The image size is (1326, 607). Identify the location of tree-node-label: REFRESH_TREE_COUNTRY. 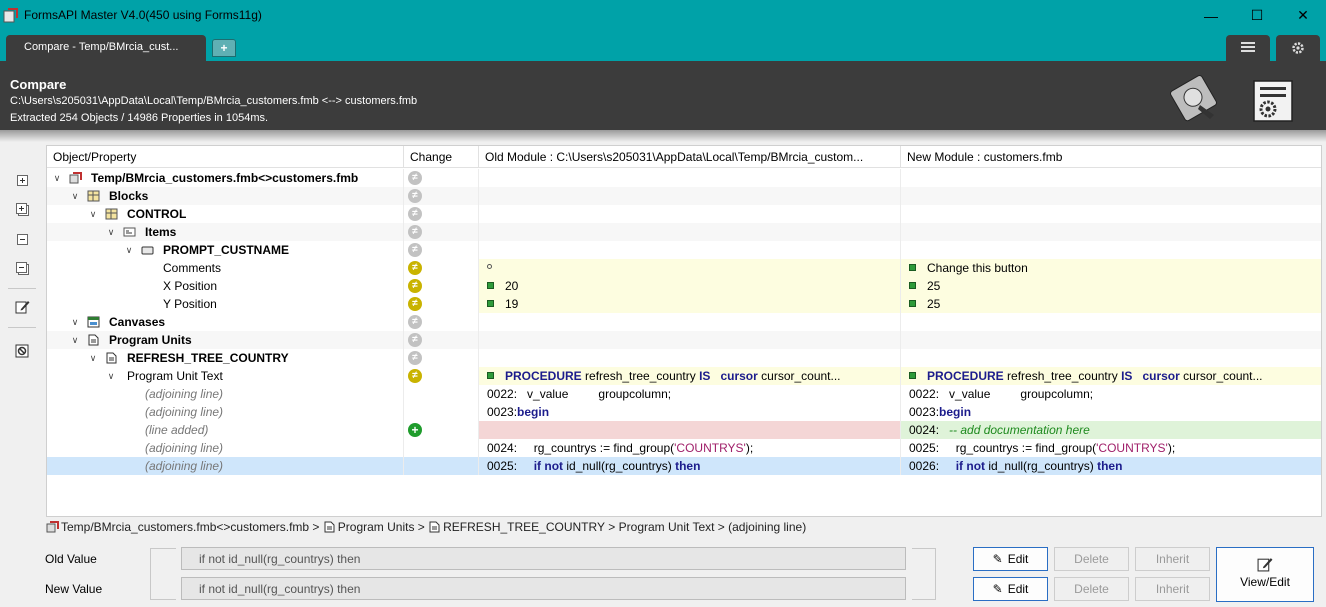
(208, 358).